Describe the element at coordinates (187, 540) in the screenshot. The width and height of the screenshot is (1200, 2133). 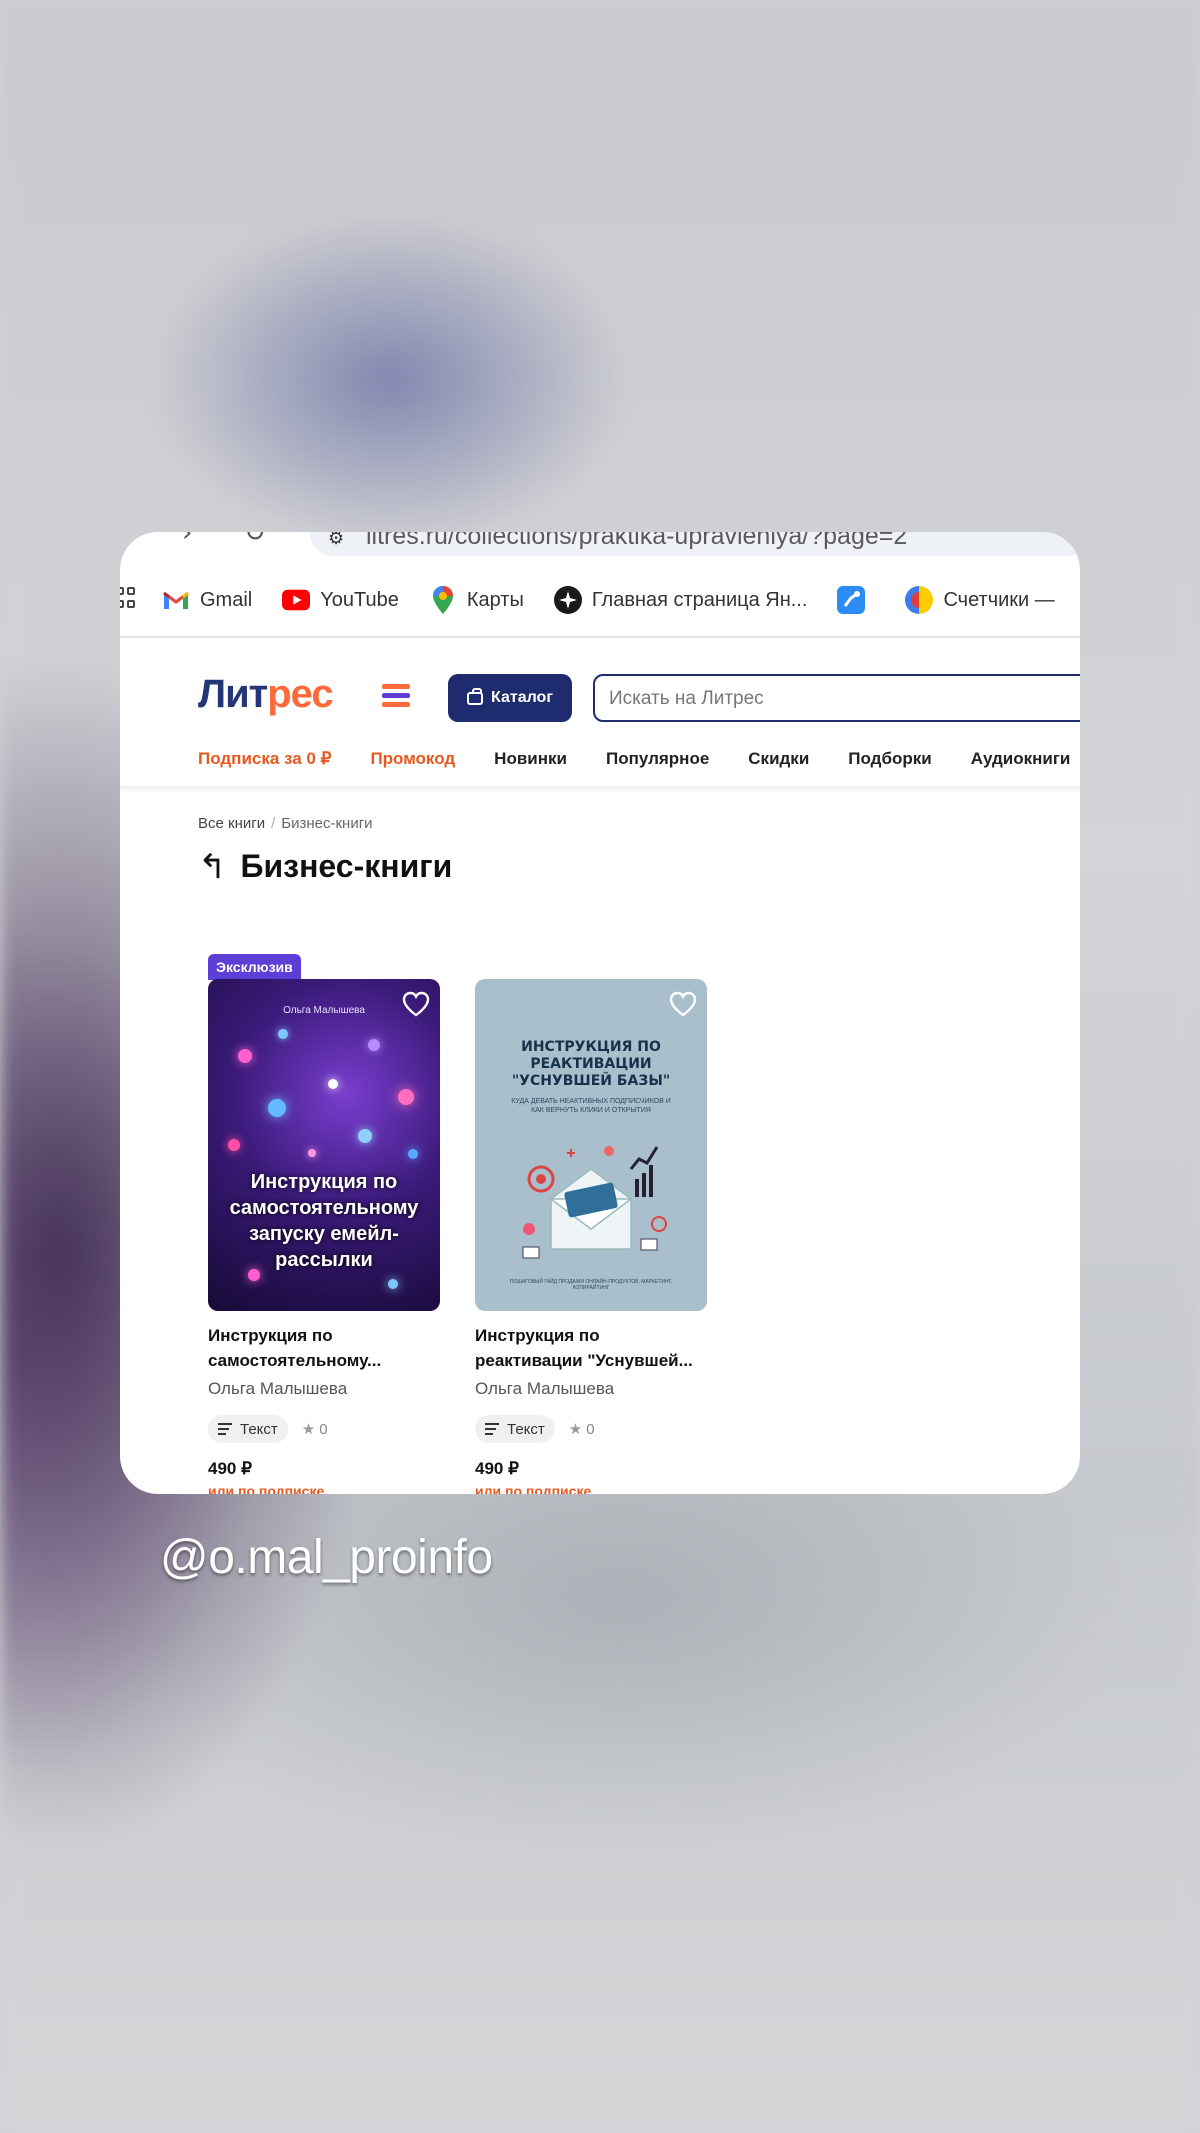
I see `forward-icon: ›` at that location.